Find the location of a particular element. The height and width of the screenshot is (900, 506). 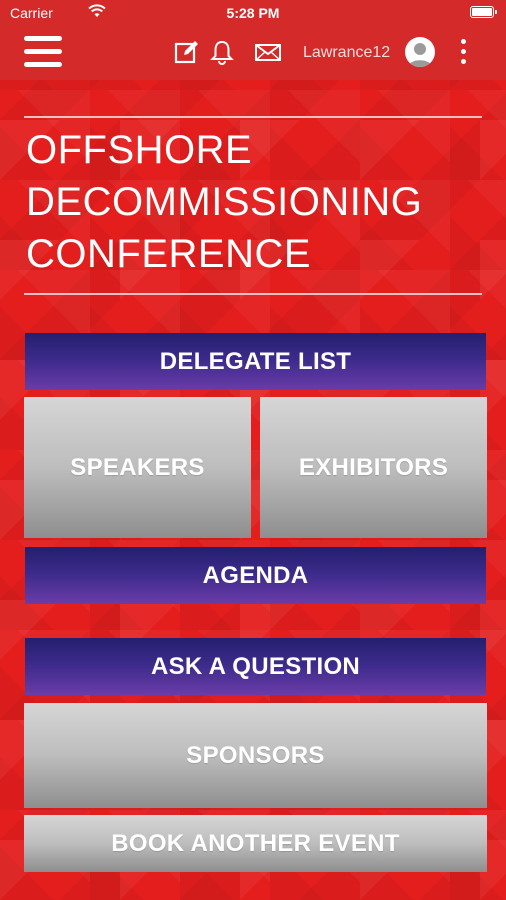

exhibitors-button: EXHIBITORS is located at coordinates (373, 467).